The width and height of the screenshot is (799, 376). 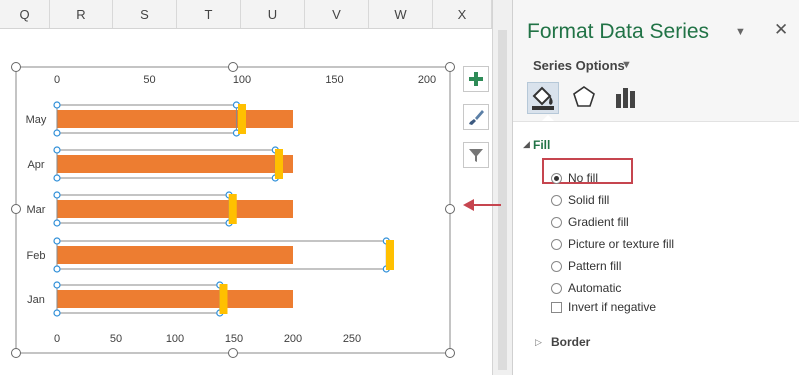 I want to click on option-label-solid-fill: Solid fill, so click(x=588, y=200).